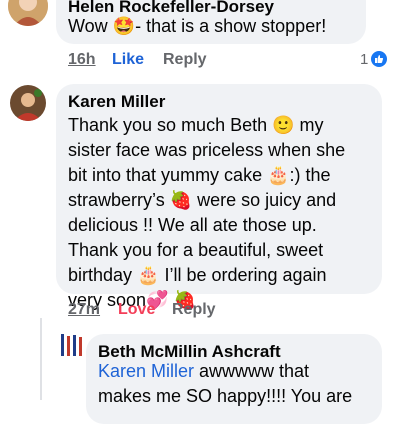  Describe the element at coordinates (202, 200) in the screenshot. I see `karen-comment-line: strawberry’s 🍓 were so juicy and` at that location.